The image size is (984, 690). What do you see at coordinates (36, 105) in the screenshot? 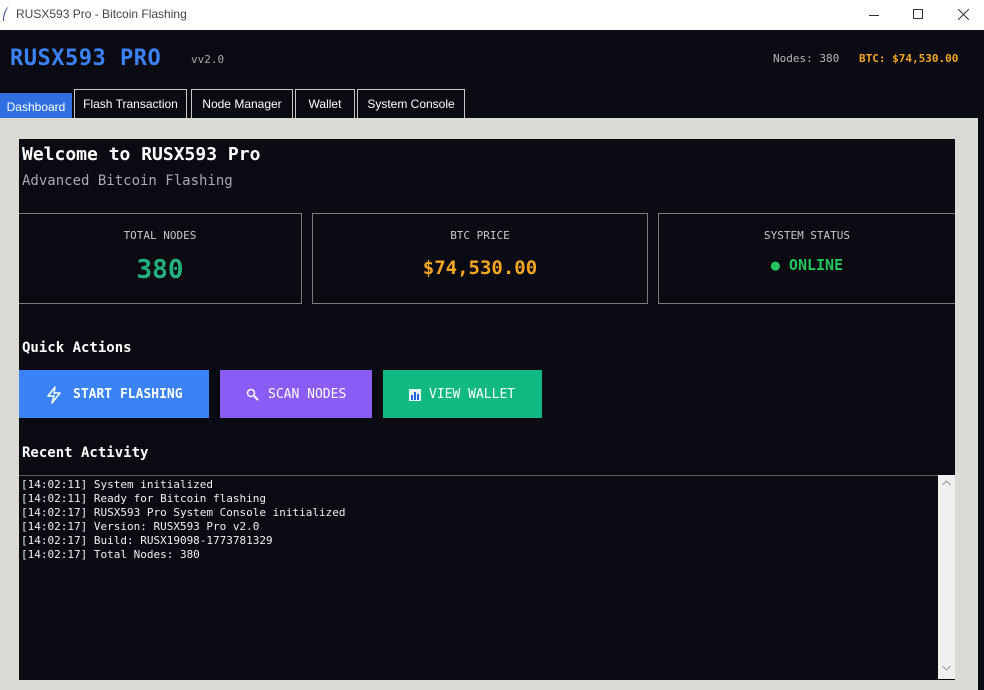
I see `tab-dashboard: Dashboard` at bounding box center [36, 105].